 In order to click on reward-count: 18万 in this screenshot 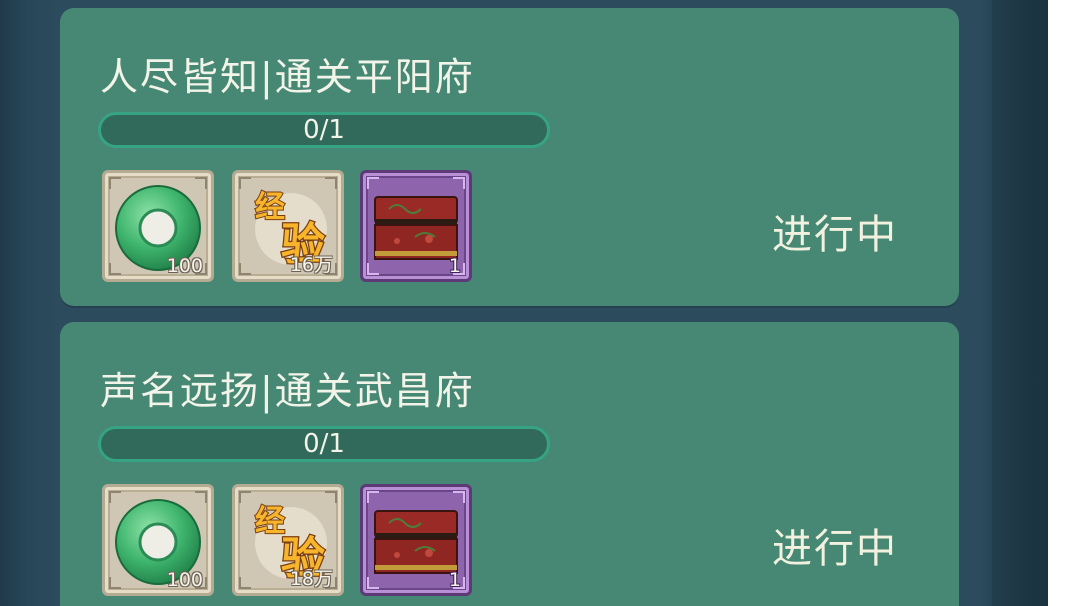, I will do `click(311, 579)`.